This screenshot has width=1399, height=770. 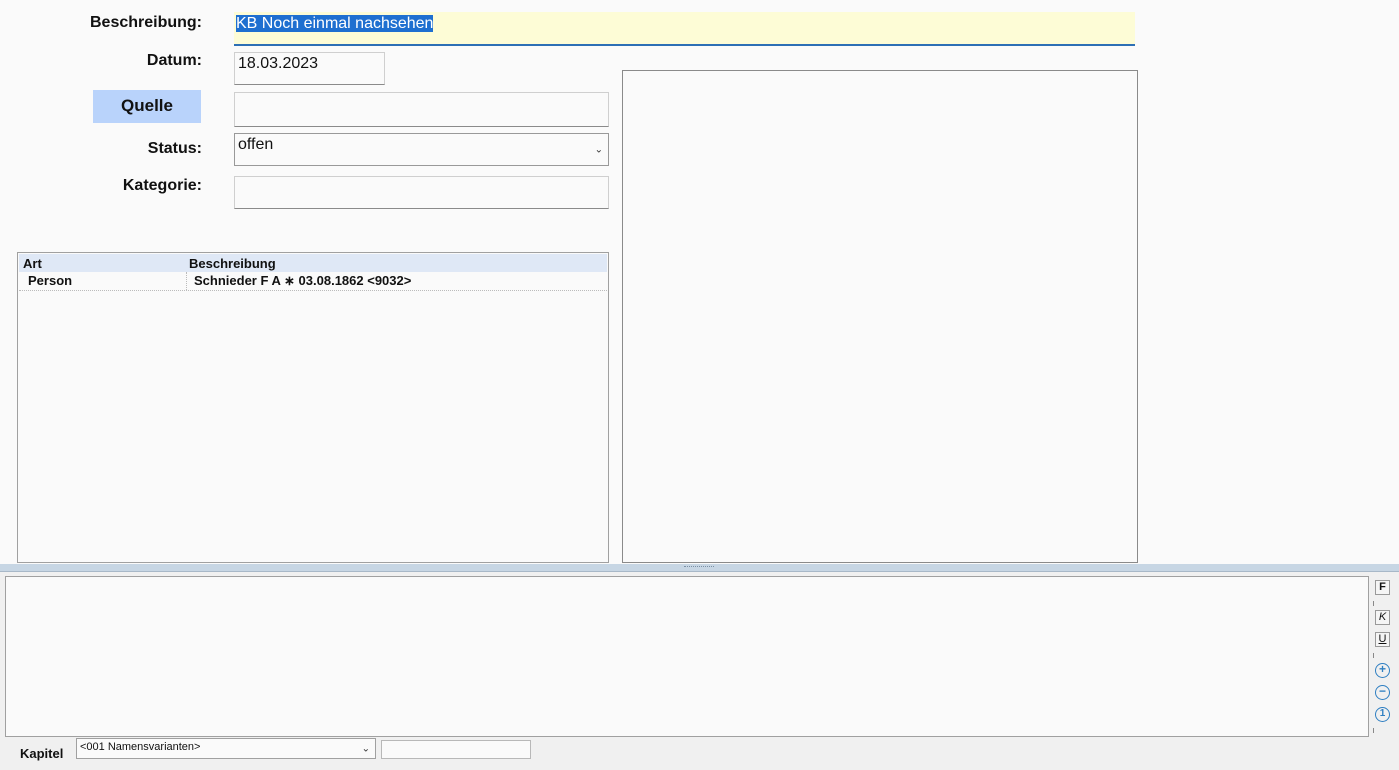 I want to click on datum-label: Datum:, so click(x=174, y=60).